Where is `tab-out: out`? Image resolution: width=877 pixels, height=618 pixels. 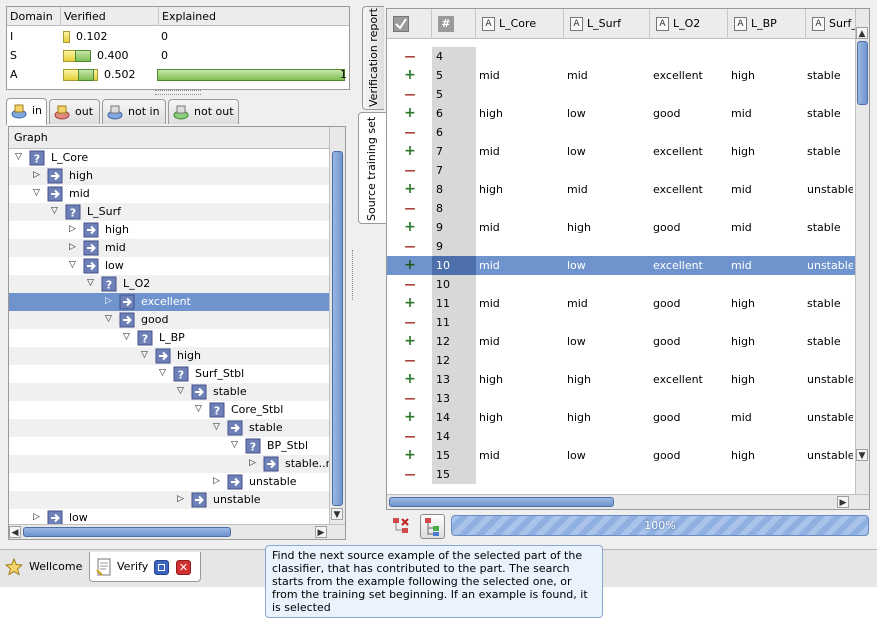
tab-out: out is located at coordinates (74, 111).